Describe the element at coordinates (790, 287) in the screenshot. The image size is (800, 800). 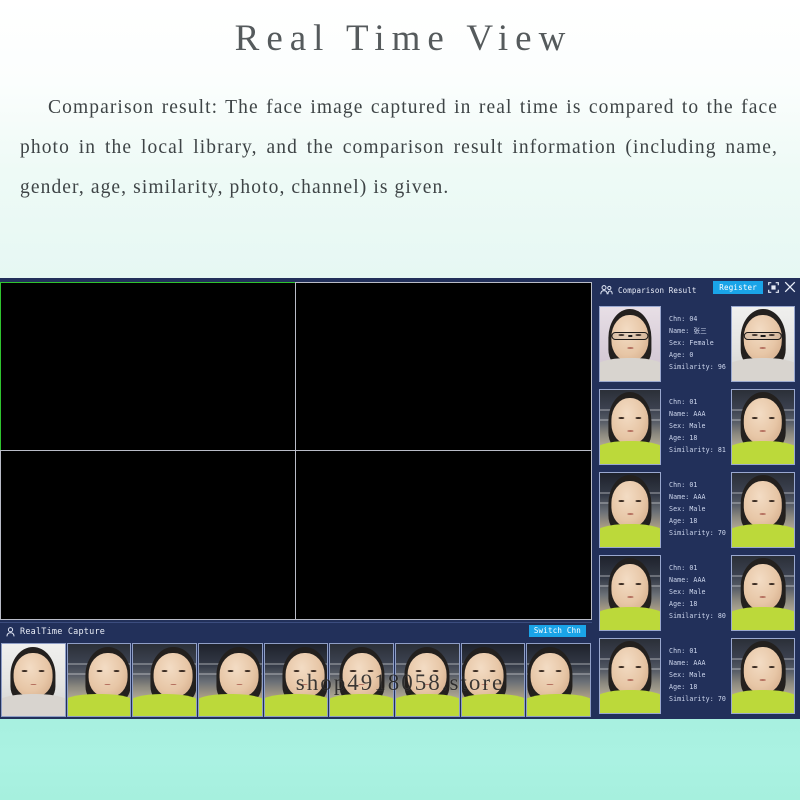
I see `close-icon` at that location.